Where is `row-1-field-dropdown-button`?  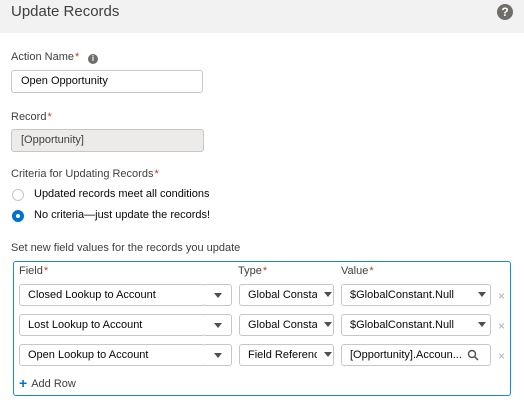
row-1-field-dropdown-button is located at coordinates (218, 295).